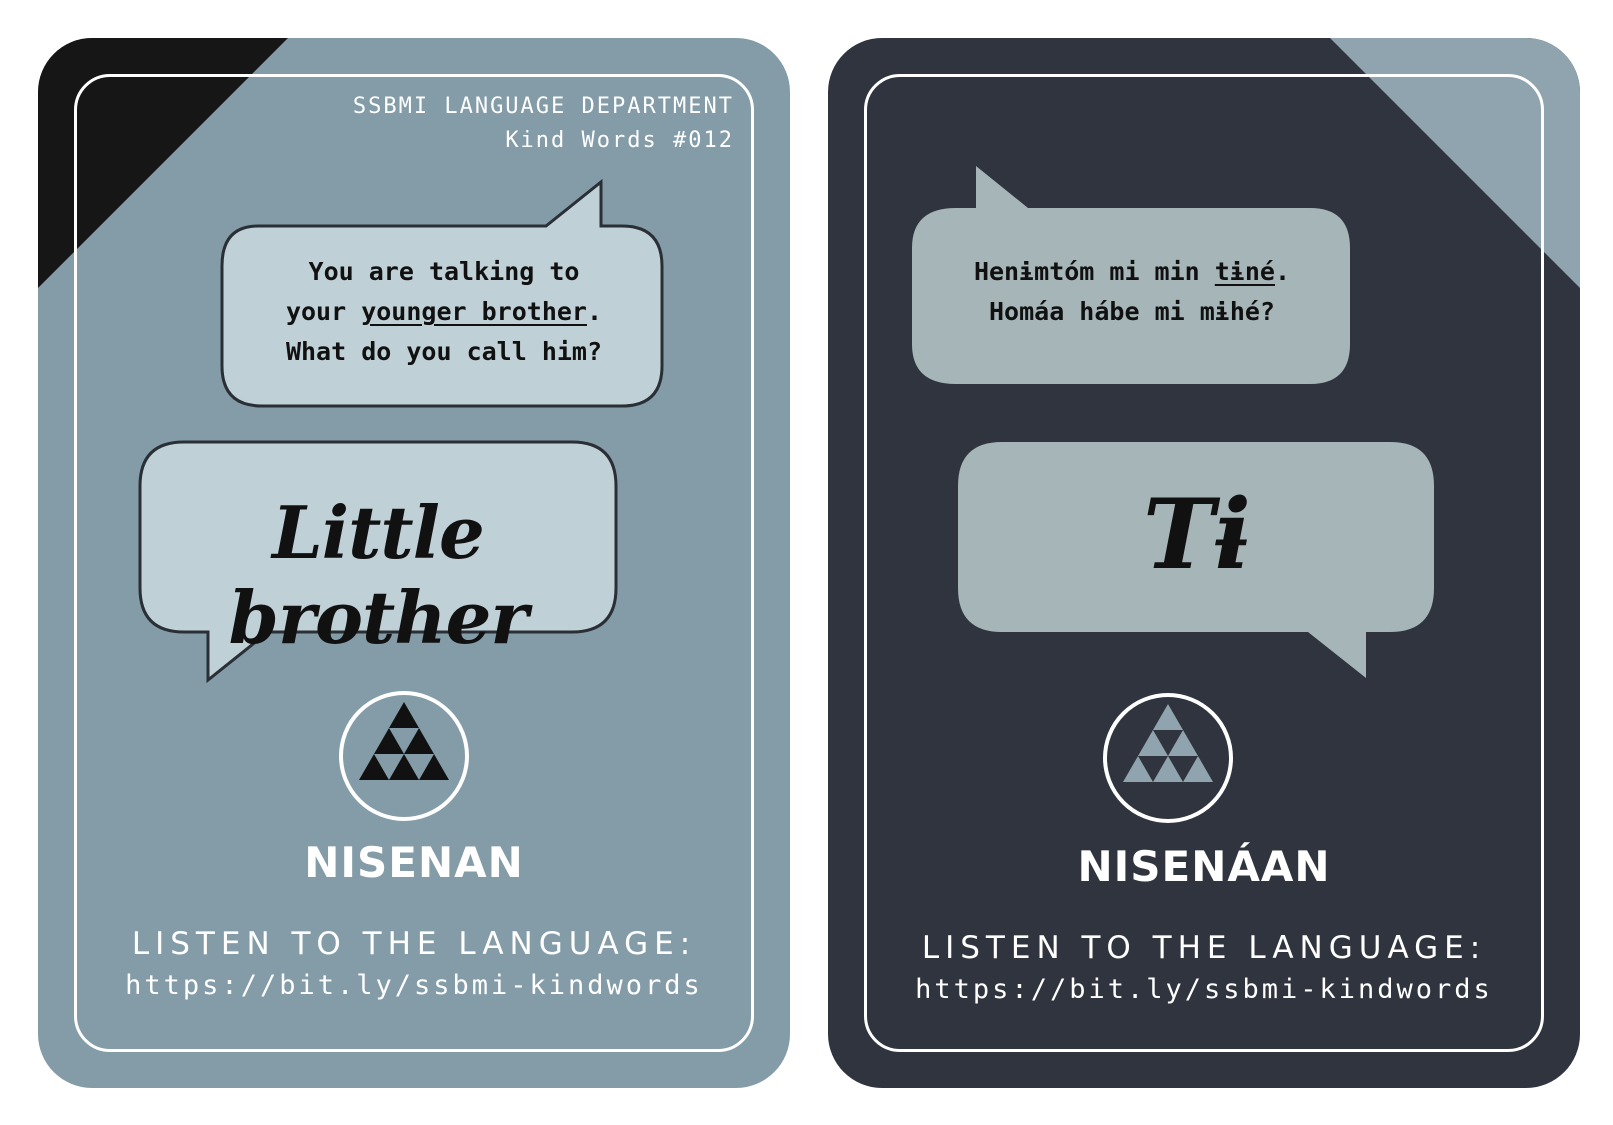 The width and height of the screenshot is (1613, 1125). Describe the element at coordinates (474, 311) in the screenshot. I see `prompt-keyword: younger brother` at that location.